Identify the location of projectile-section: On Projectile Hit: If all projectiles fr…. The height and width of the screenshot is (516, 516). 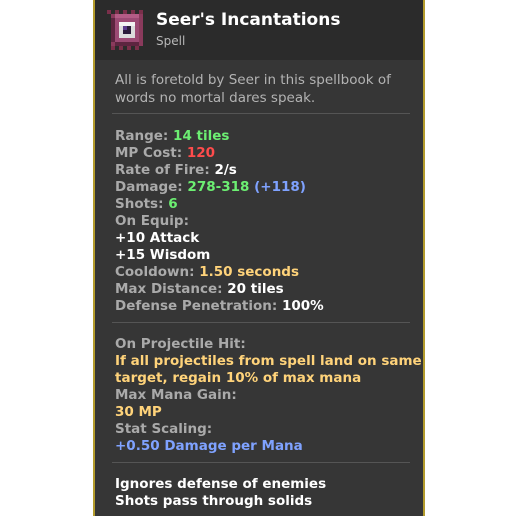
(268, 395).